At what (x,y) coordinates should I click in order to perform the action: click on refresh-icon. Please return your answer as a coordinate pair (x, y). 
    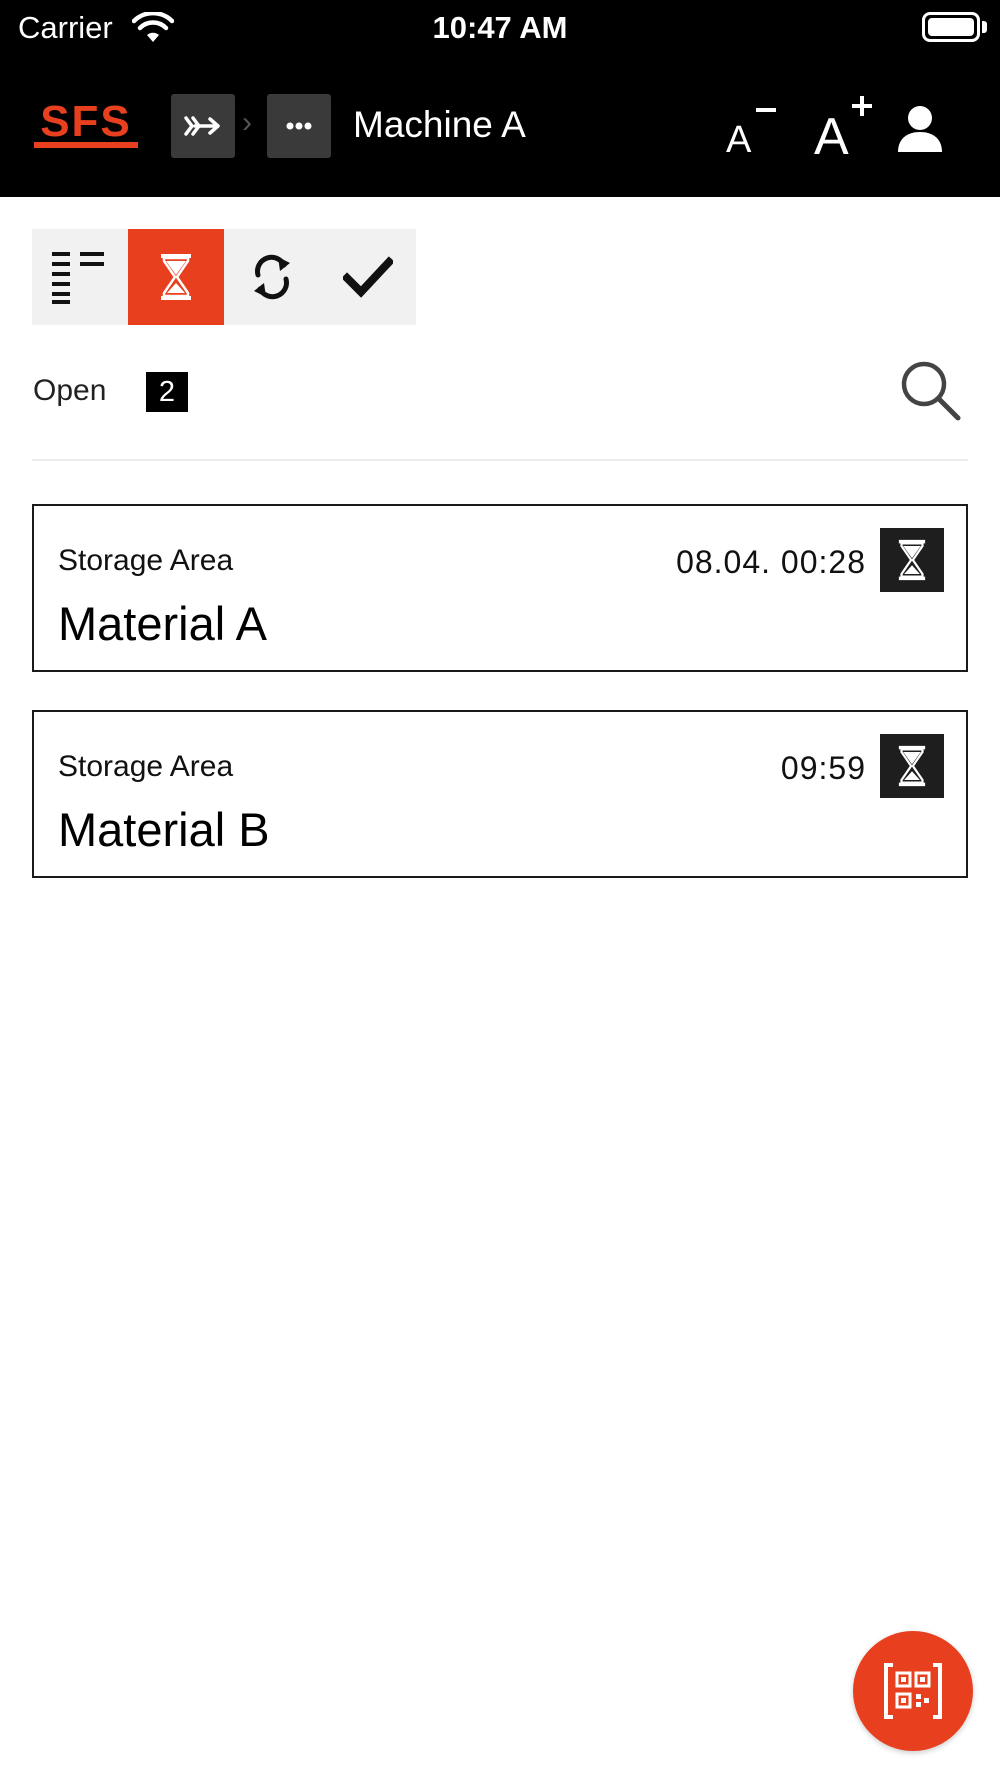
    Looking at the image, I should click on (272, 277).